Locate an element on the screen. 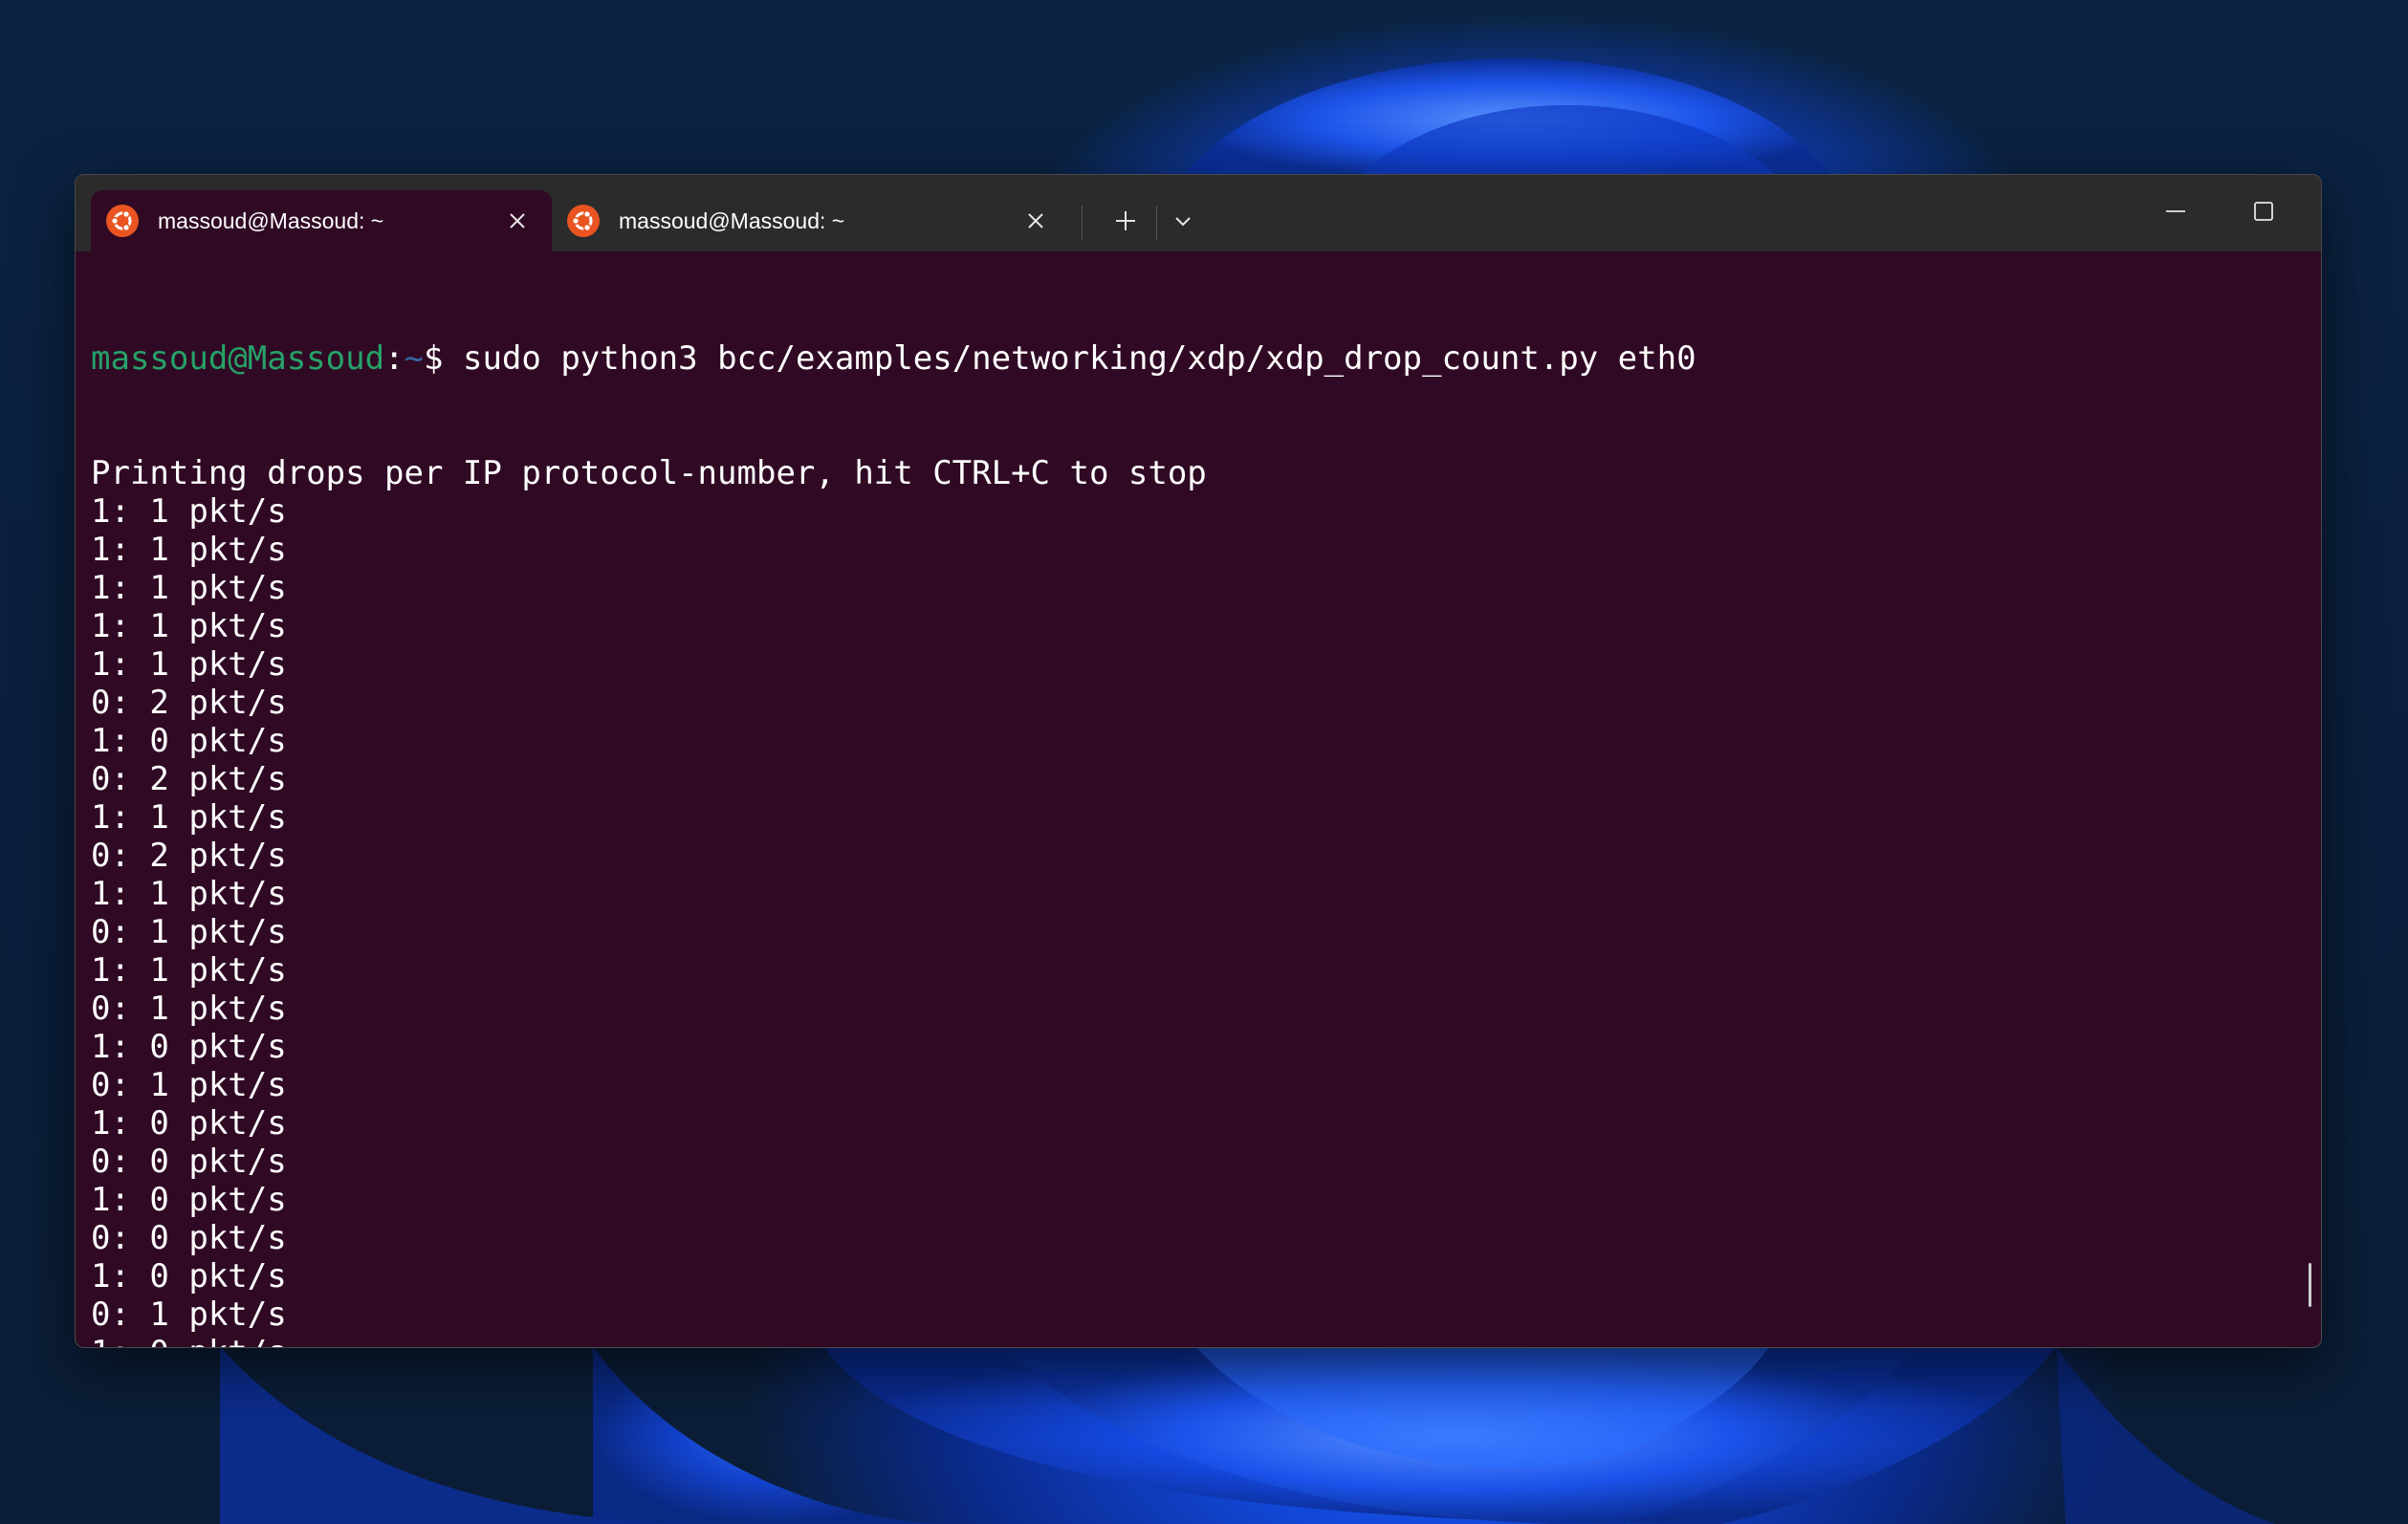 Image resolution: width=2408 pixels, height=1524 pixels. maximize-icon is located at coordinates (2263, 214).